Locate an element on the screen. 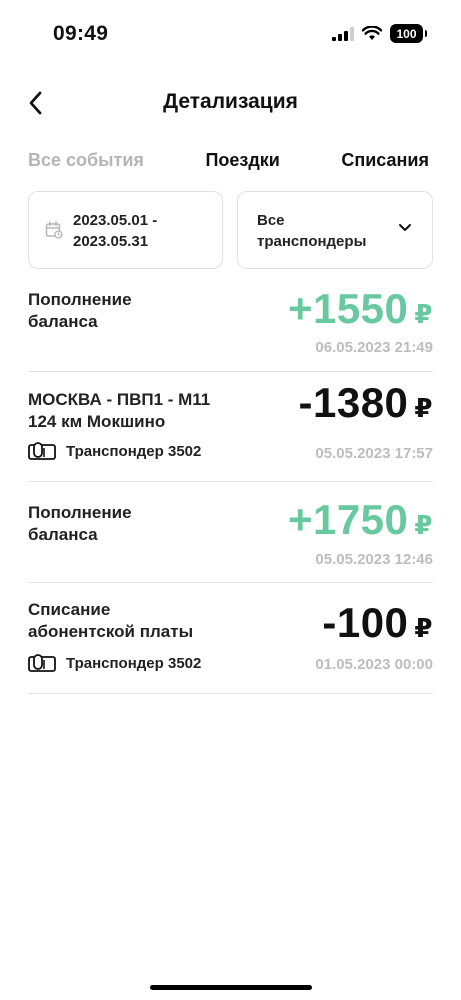 The image size is (461, 1000). wifi-icon is located at coordinates (372, 33).